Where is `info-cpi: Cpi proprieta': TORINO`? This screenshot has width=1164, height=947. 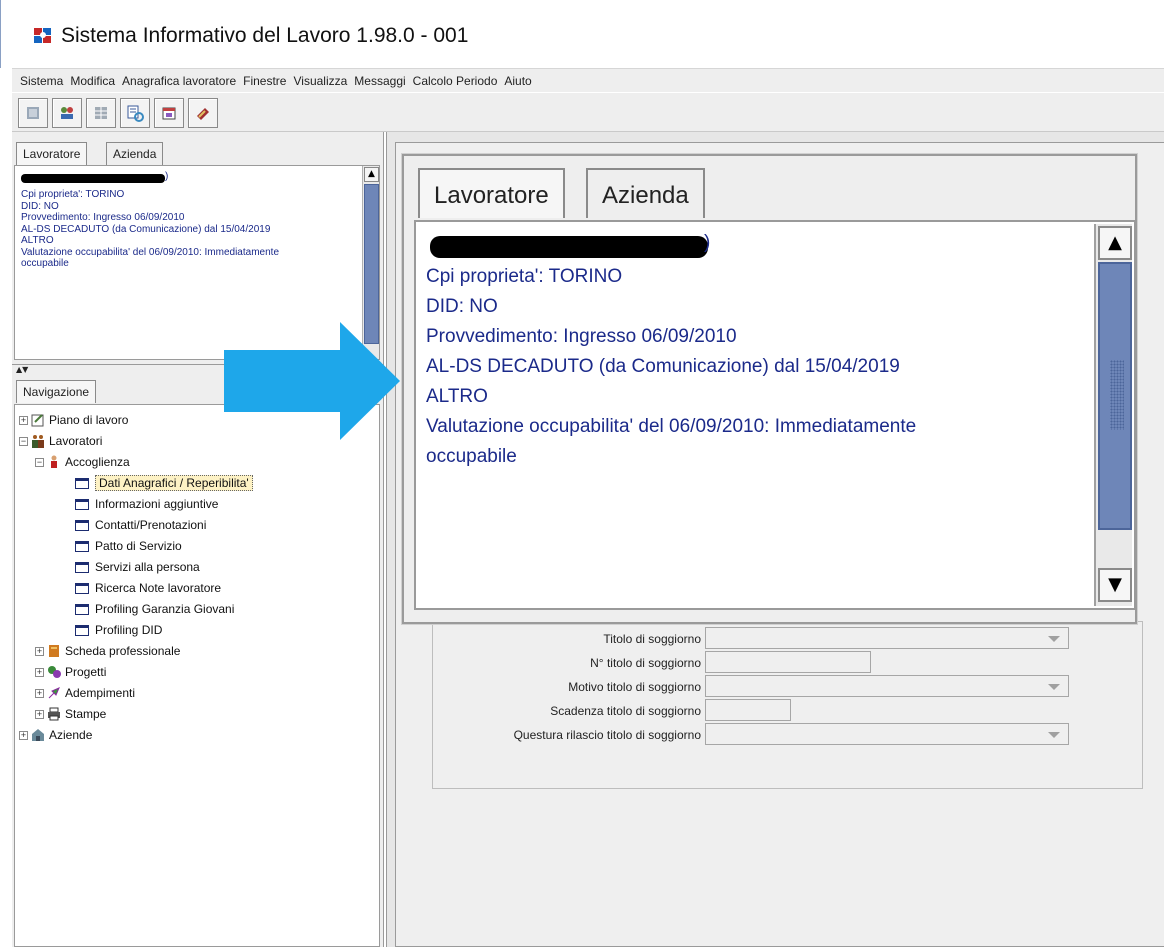
info-cpi: Cpi proprieta': TORINO is located at coordinates (73, 194).